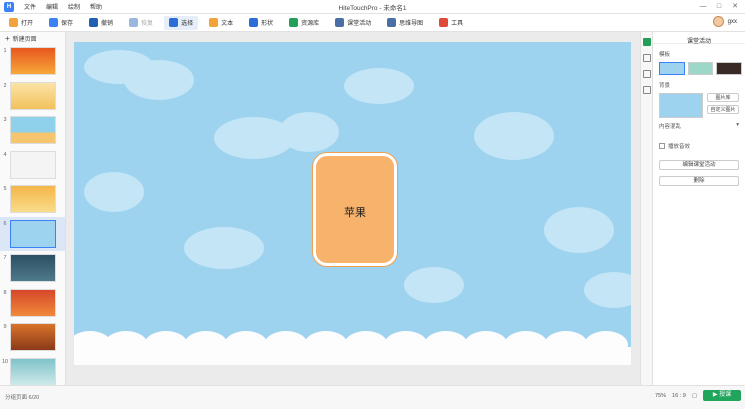 The height and width of the screenshot is (409, 745). What do you see at coordinates (646, 58) in the screenshot?
I see `search-icon` at bounding box center [646, 58].